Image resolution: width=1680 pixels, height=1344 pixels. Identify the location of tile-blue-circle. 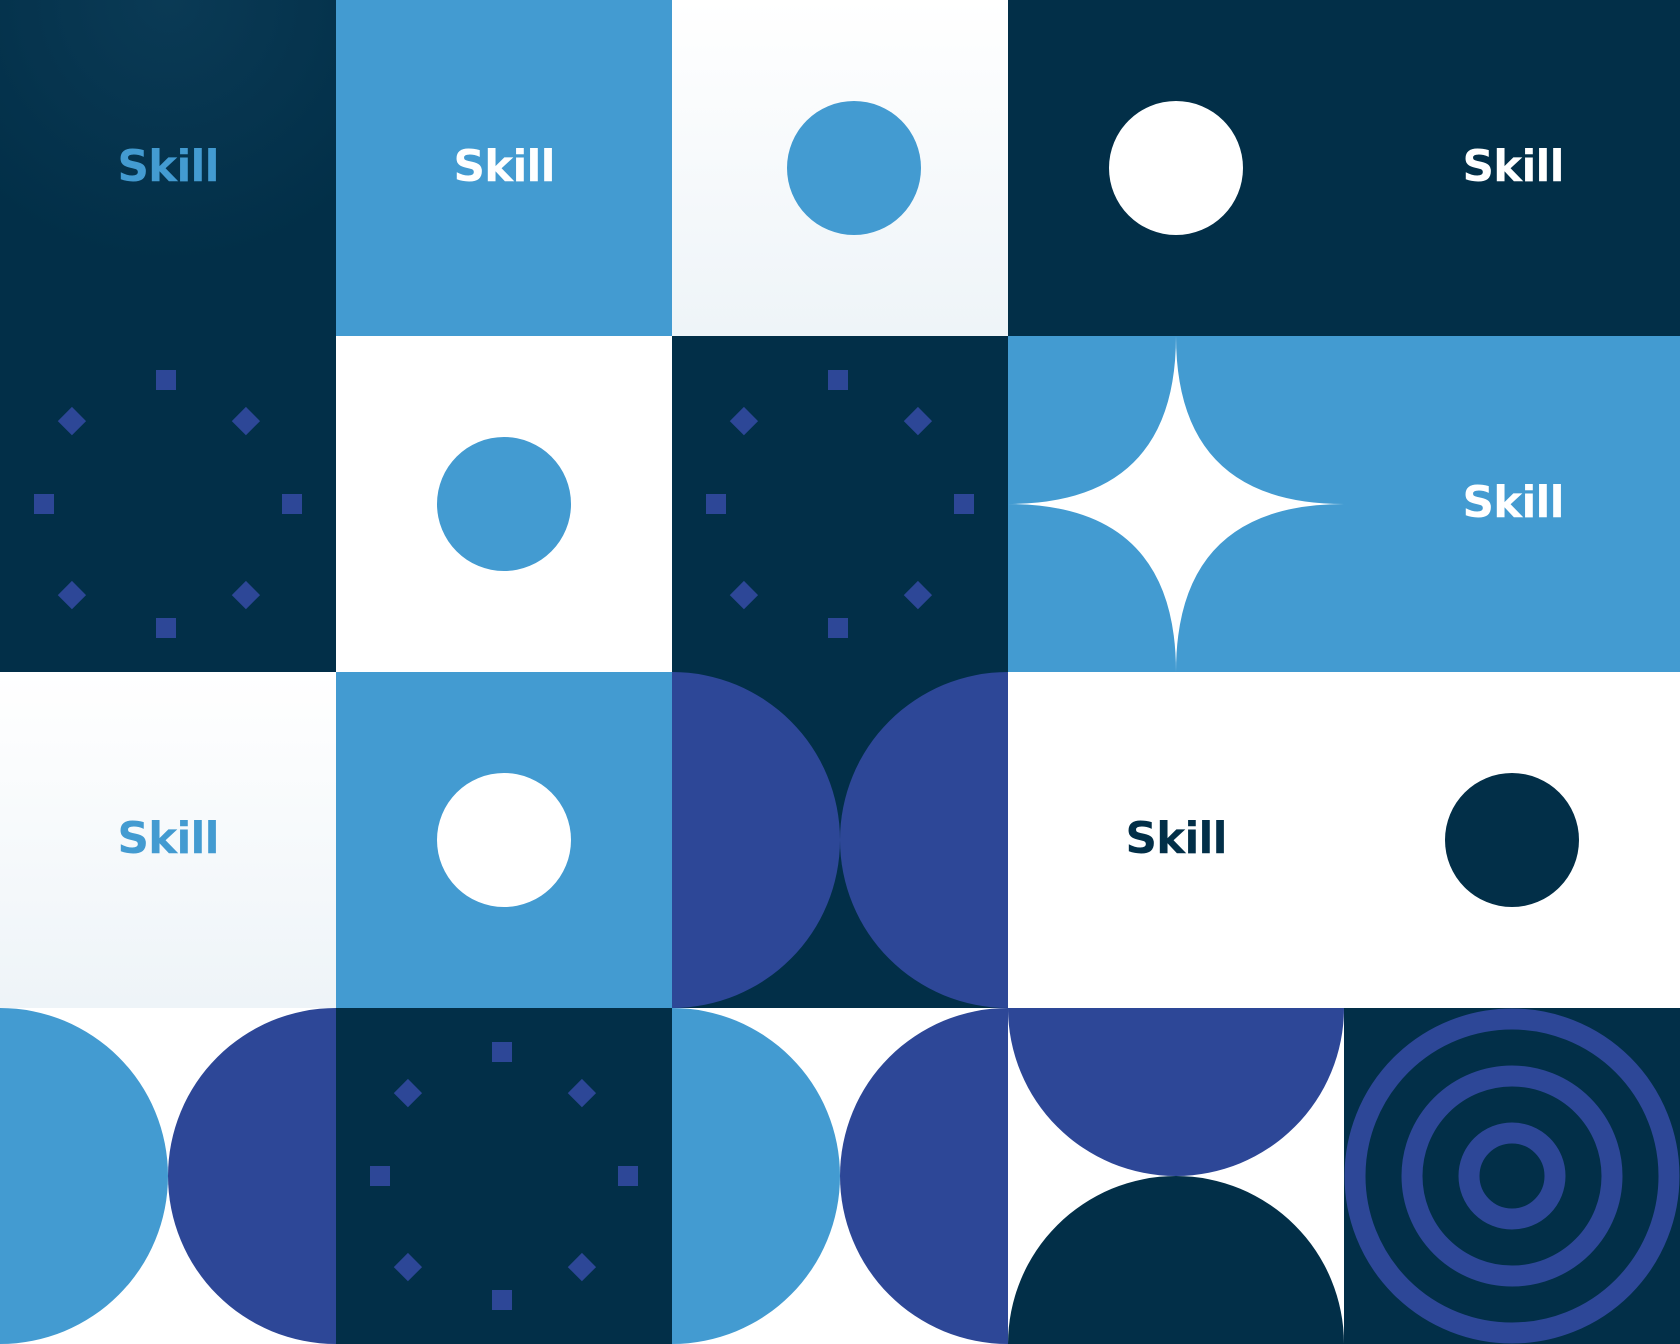
(504, 840).